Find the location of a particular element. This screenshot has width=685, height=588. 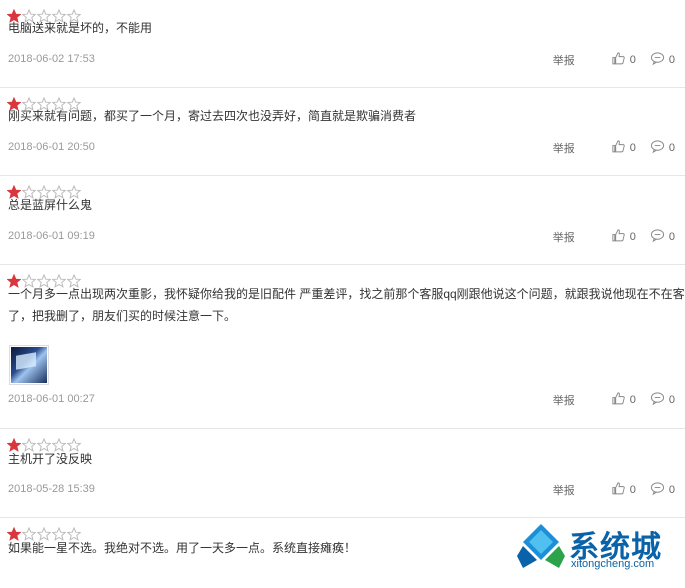

review-date: 2018-06-02 17:53 is located at coordinates (51, 59).